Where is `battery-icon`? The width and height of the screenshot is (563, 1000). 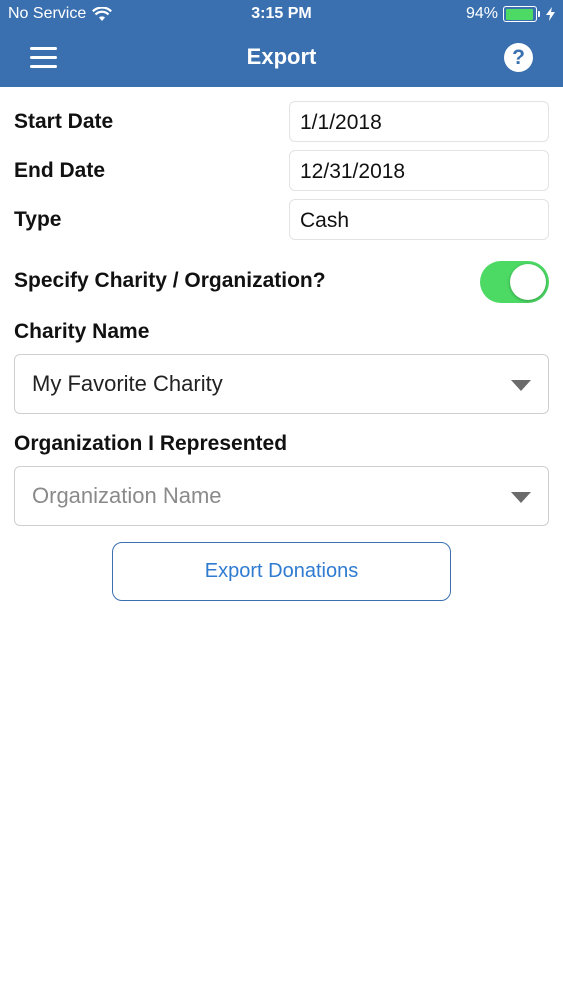 battery-icon is located at coordinates (521, 14).